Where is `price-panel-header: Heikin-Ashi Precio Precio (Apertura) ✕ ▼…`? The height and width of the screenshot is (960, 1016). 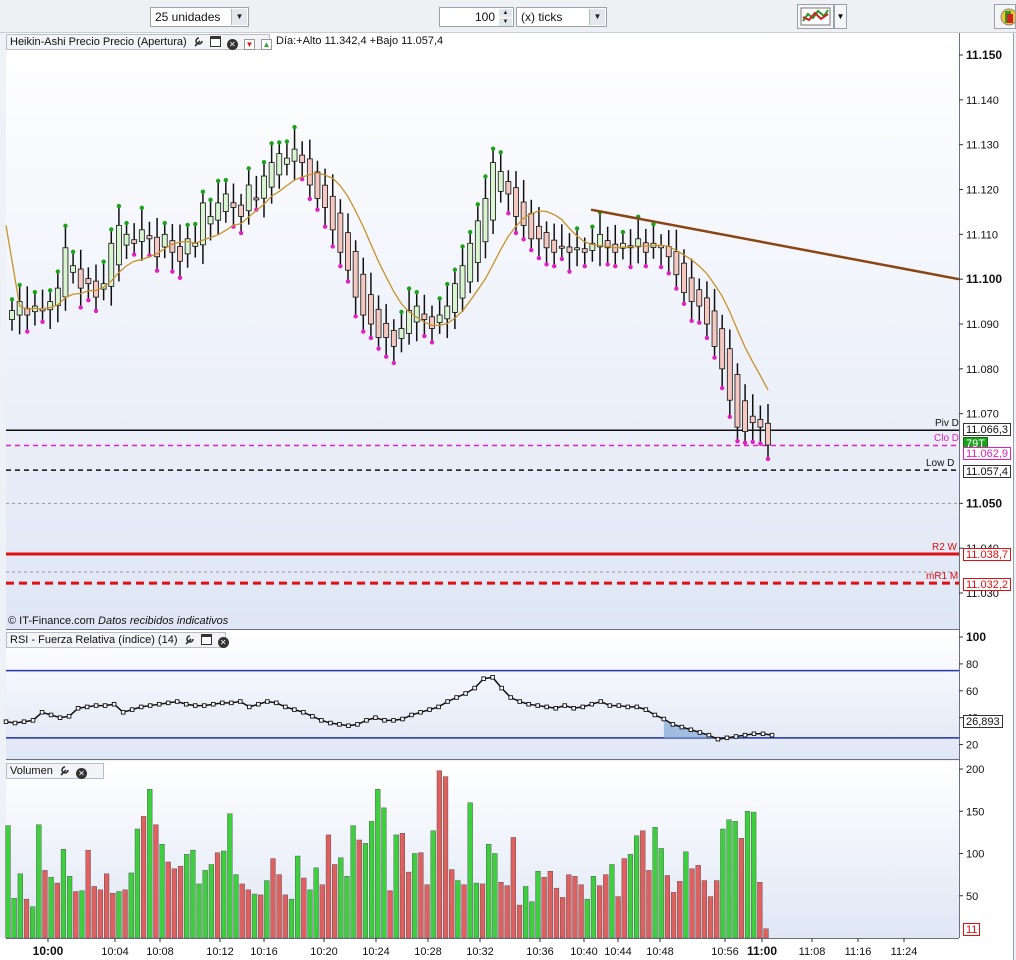 price-panel-header: Heikin-Ashi Precio Precio (Apertura) ✕ ▼… is located at coordinates (139, 42).